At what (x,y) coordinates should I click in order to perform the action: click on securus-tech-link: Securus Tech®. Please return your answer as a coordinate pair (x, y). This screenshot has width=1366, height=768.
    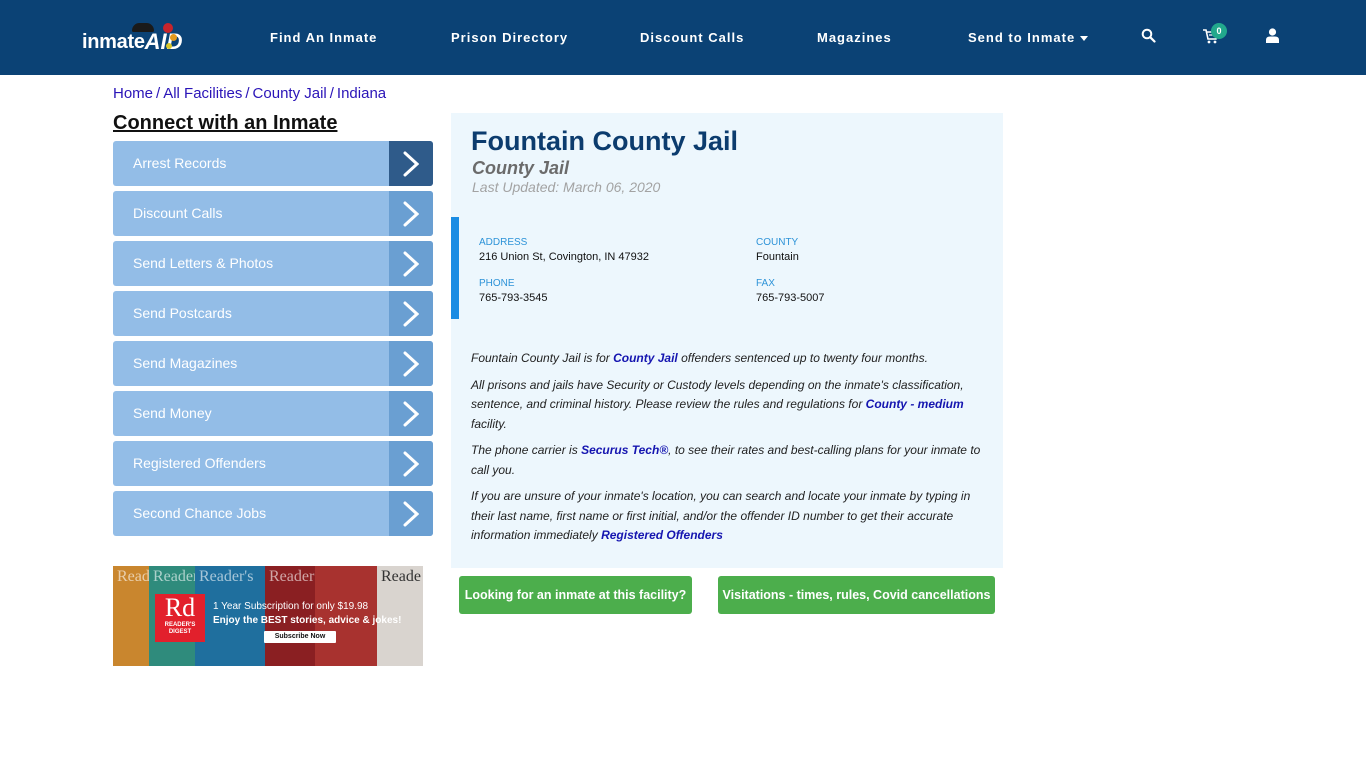
    Looking at the image, I should click on (624, 450).